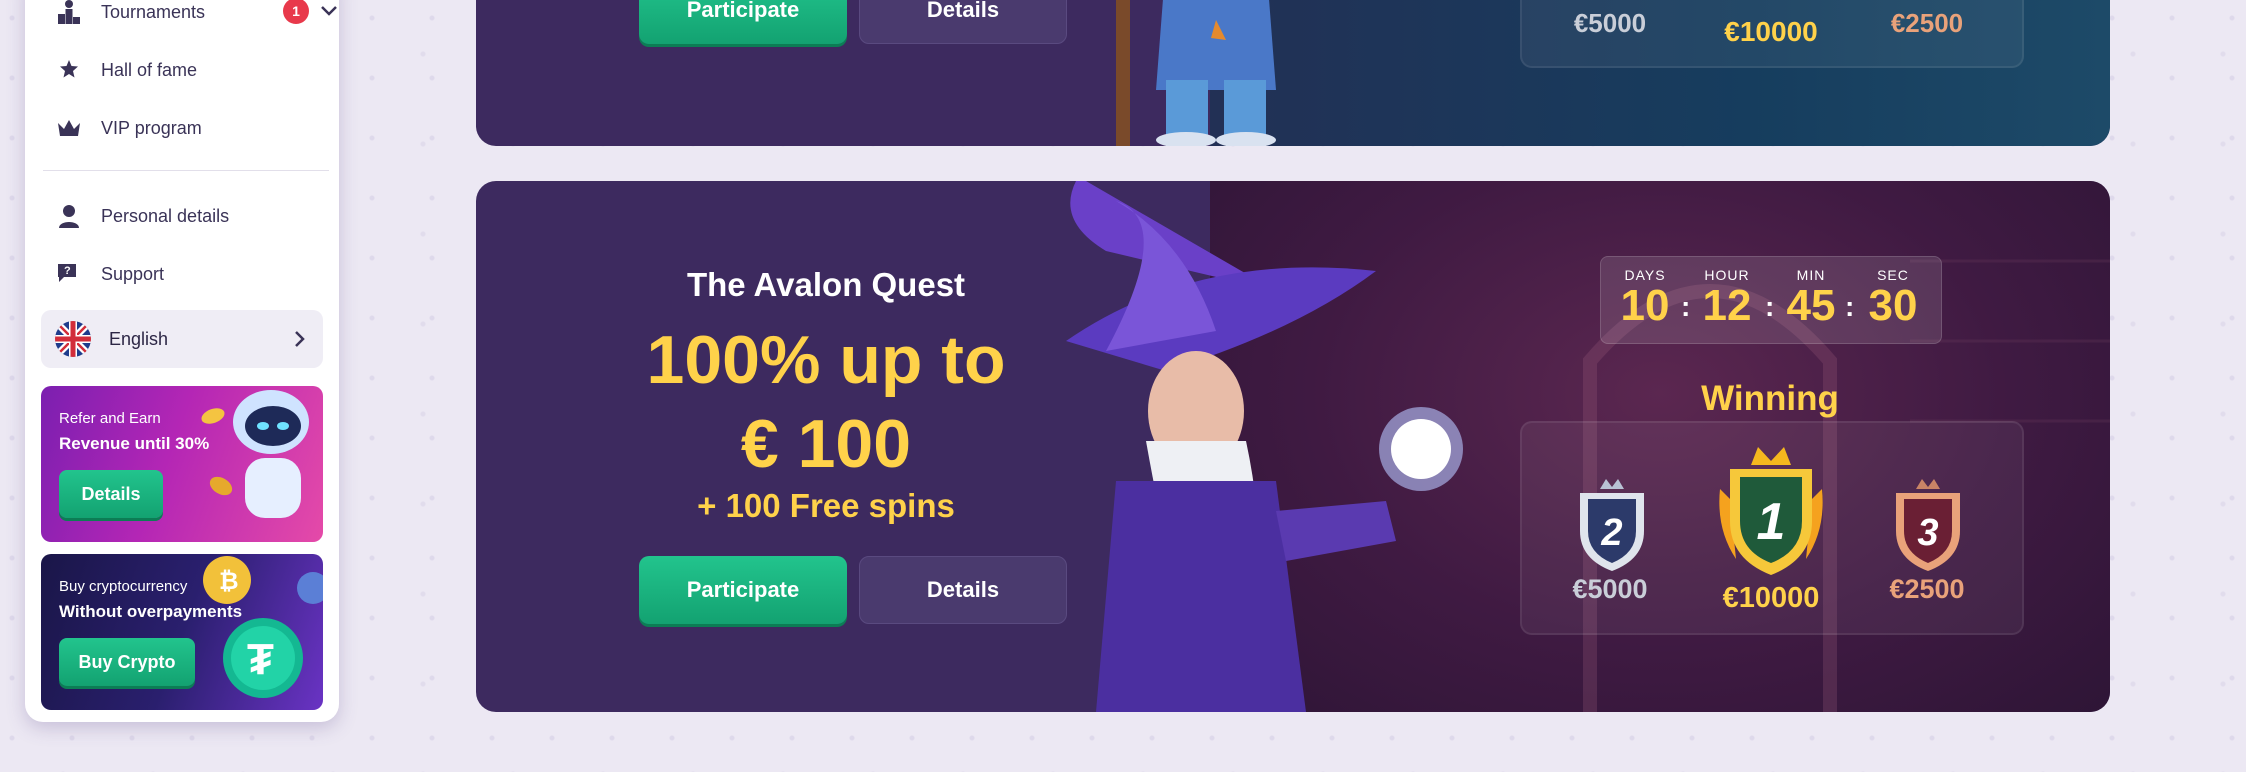 This screenshot has height=772, width=2246. Describe the element at coordinates (1645, 298) in the screenshot. I see `countdown-days: DAYS 10` at that location.